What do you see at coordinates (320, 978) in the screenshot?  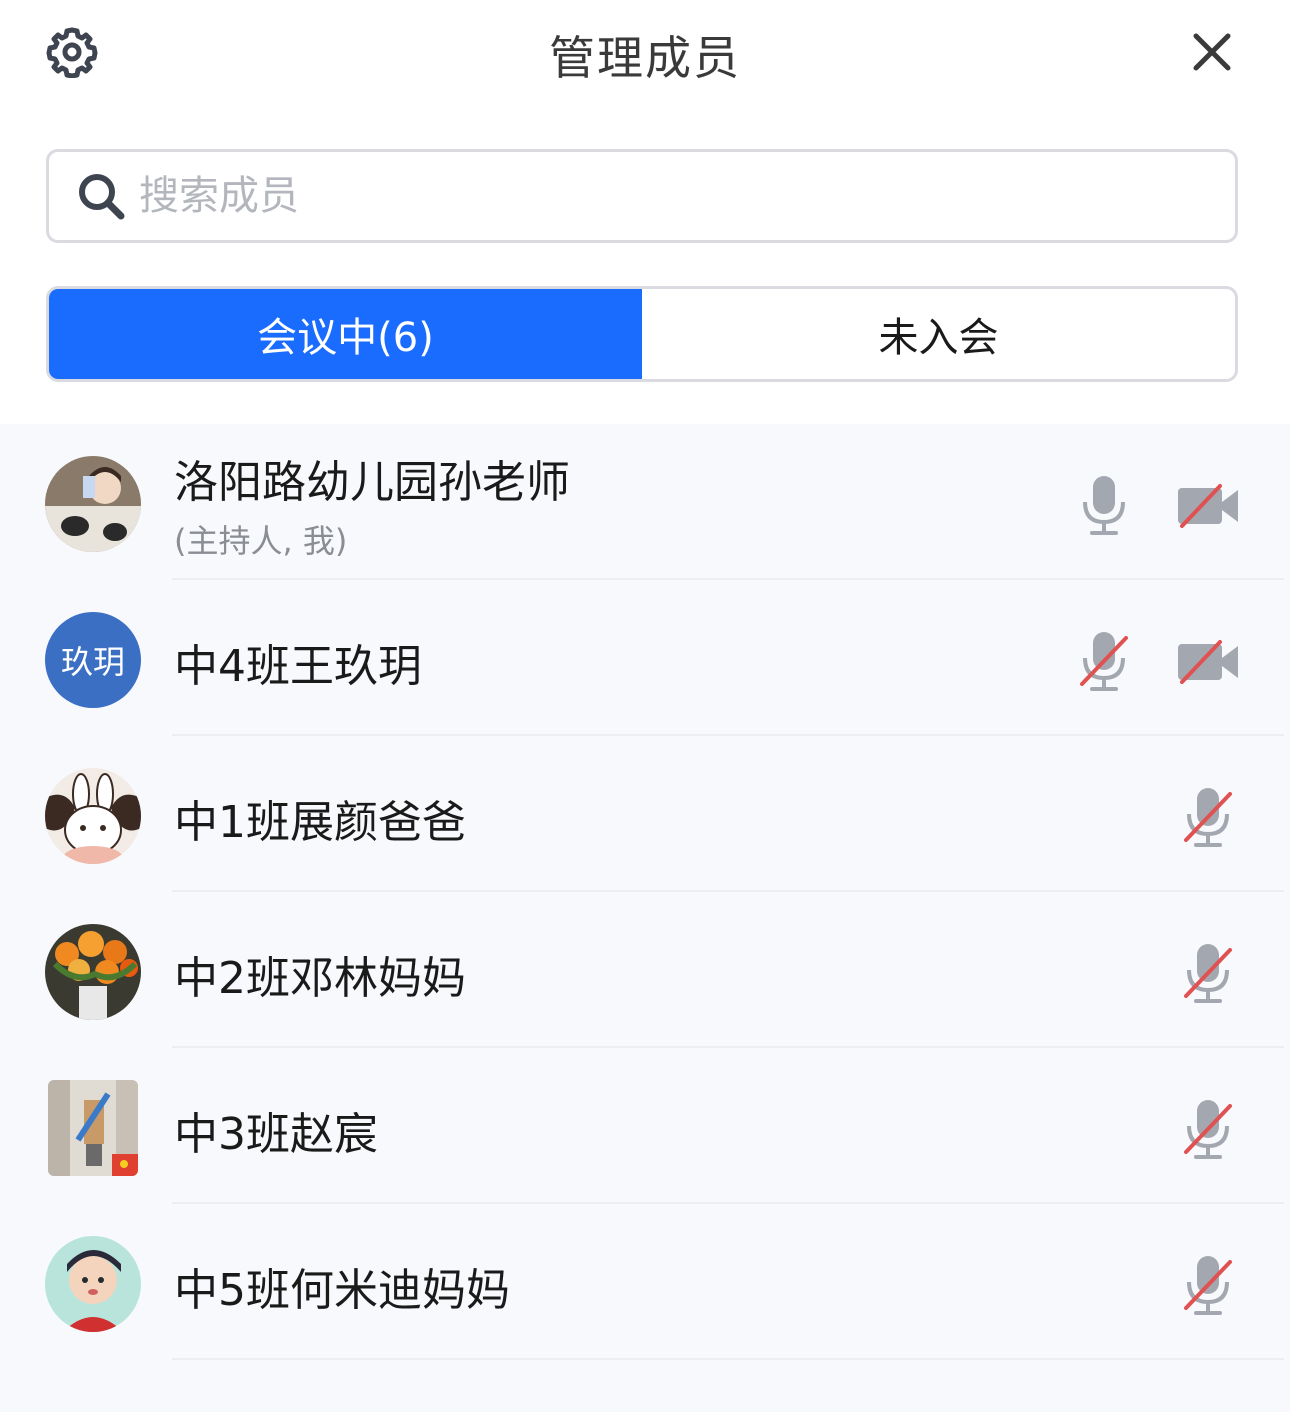 I see `member-name: 中2班邓林妈妈` at bounding box center [320, 978].